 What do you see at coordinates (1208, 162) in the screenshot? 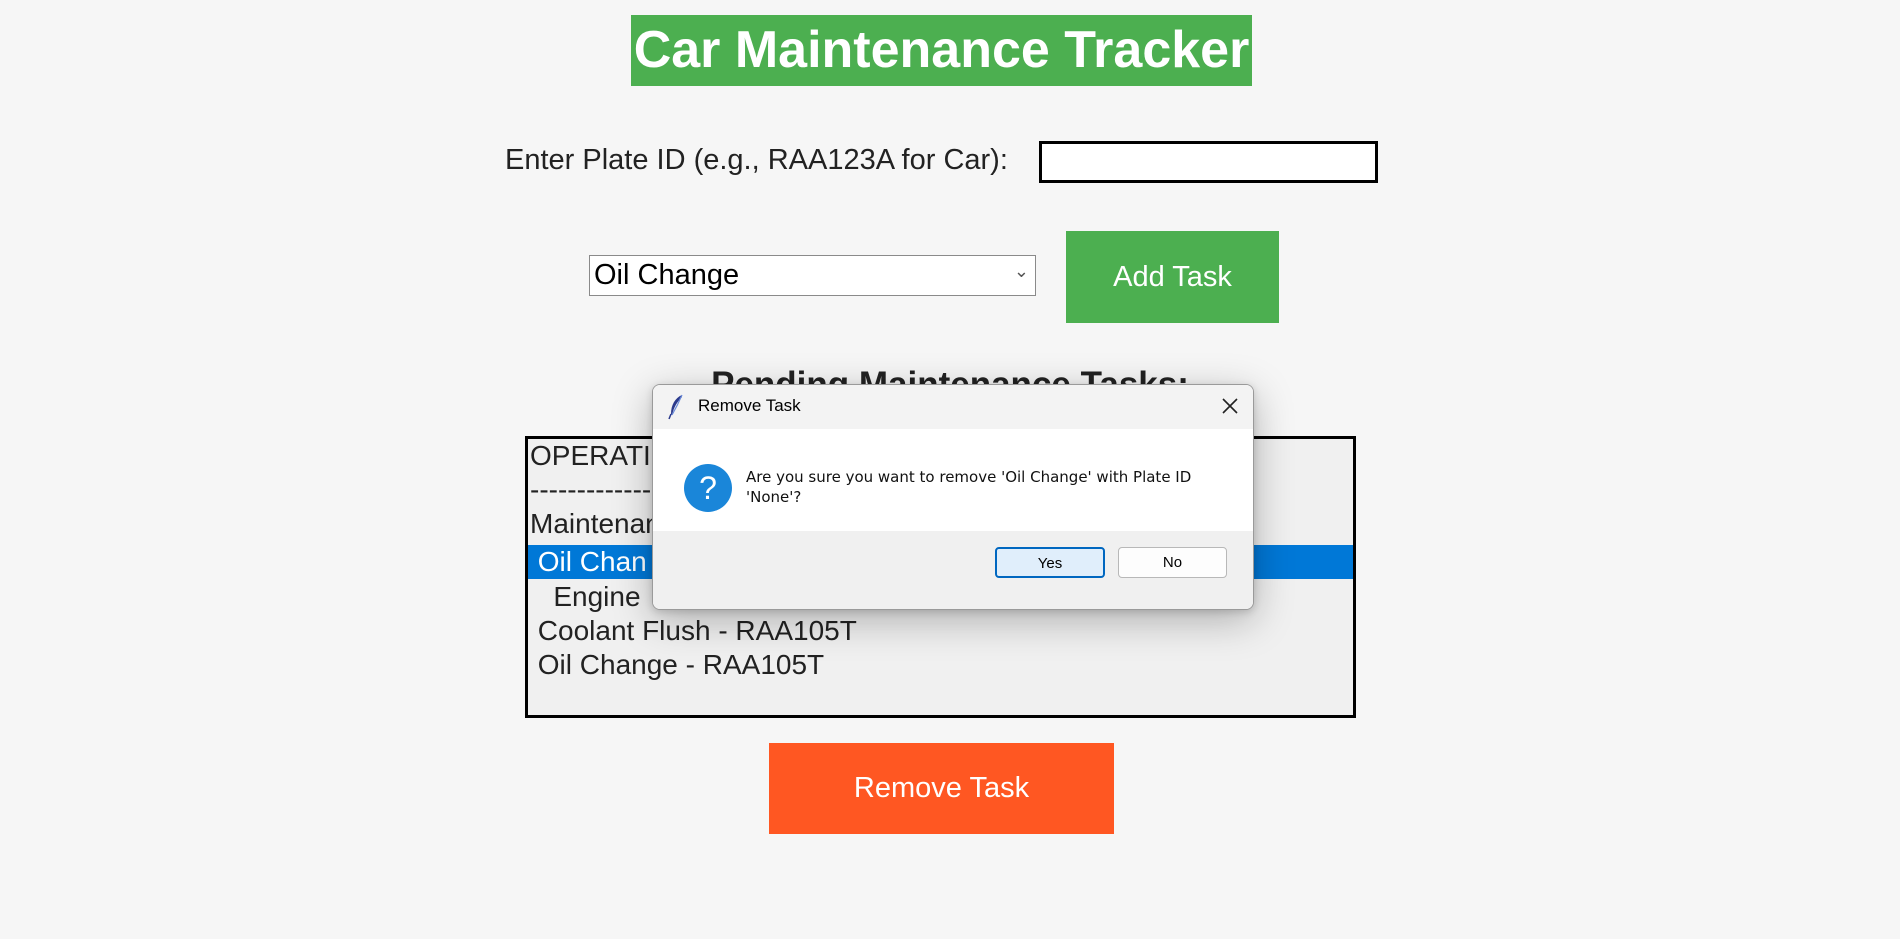
I see `plate-id-input` at bounding box center [1208, 162].